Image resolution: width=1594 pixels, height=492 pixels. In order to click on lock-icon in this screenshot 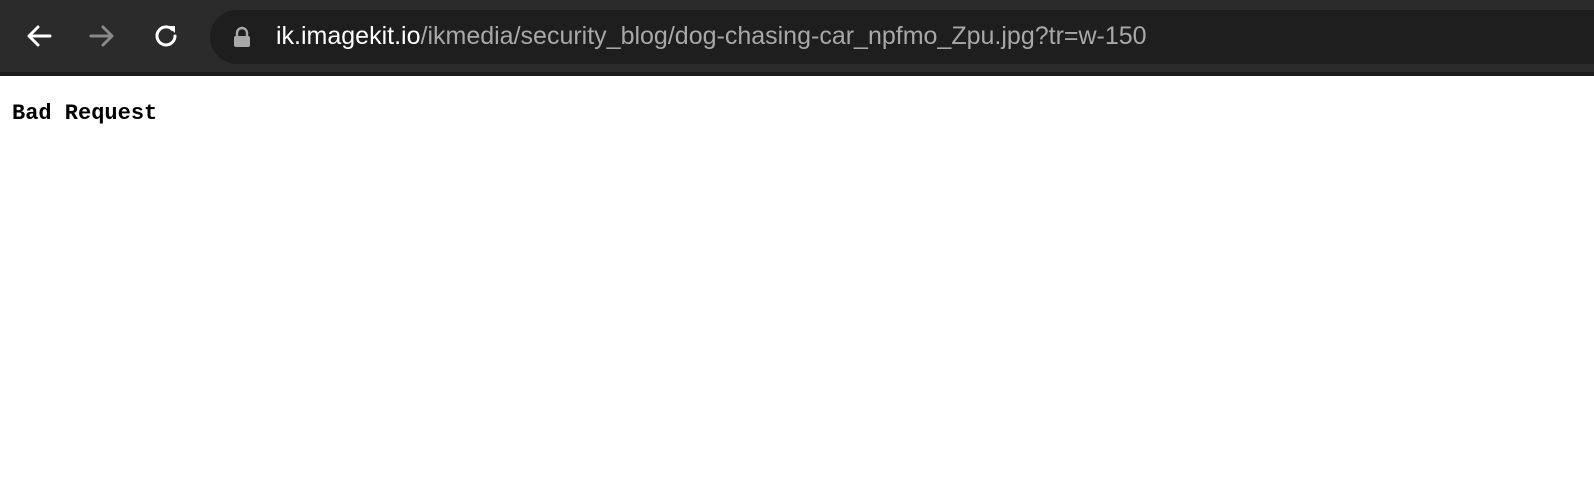, I will do `click(242, 37)`.